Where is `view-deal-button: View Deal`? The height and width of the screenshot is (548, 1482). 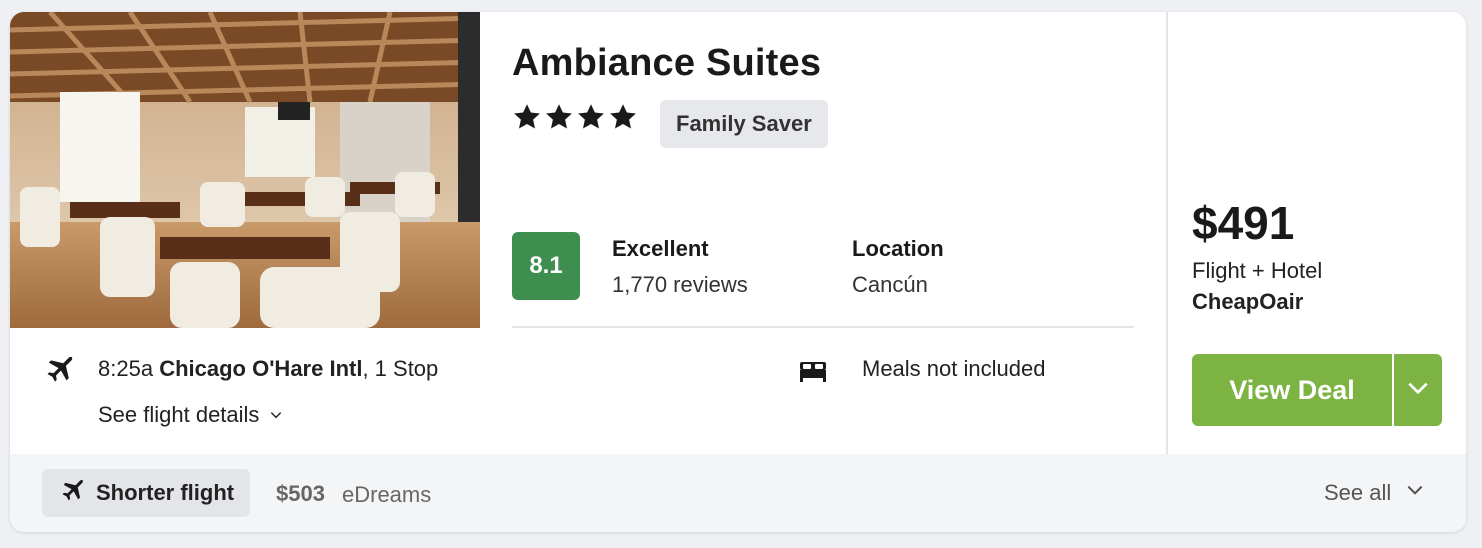 view-deal-button: View Deal is located at coordinates (1292, 390).